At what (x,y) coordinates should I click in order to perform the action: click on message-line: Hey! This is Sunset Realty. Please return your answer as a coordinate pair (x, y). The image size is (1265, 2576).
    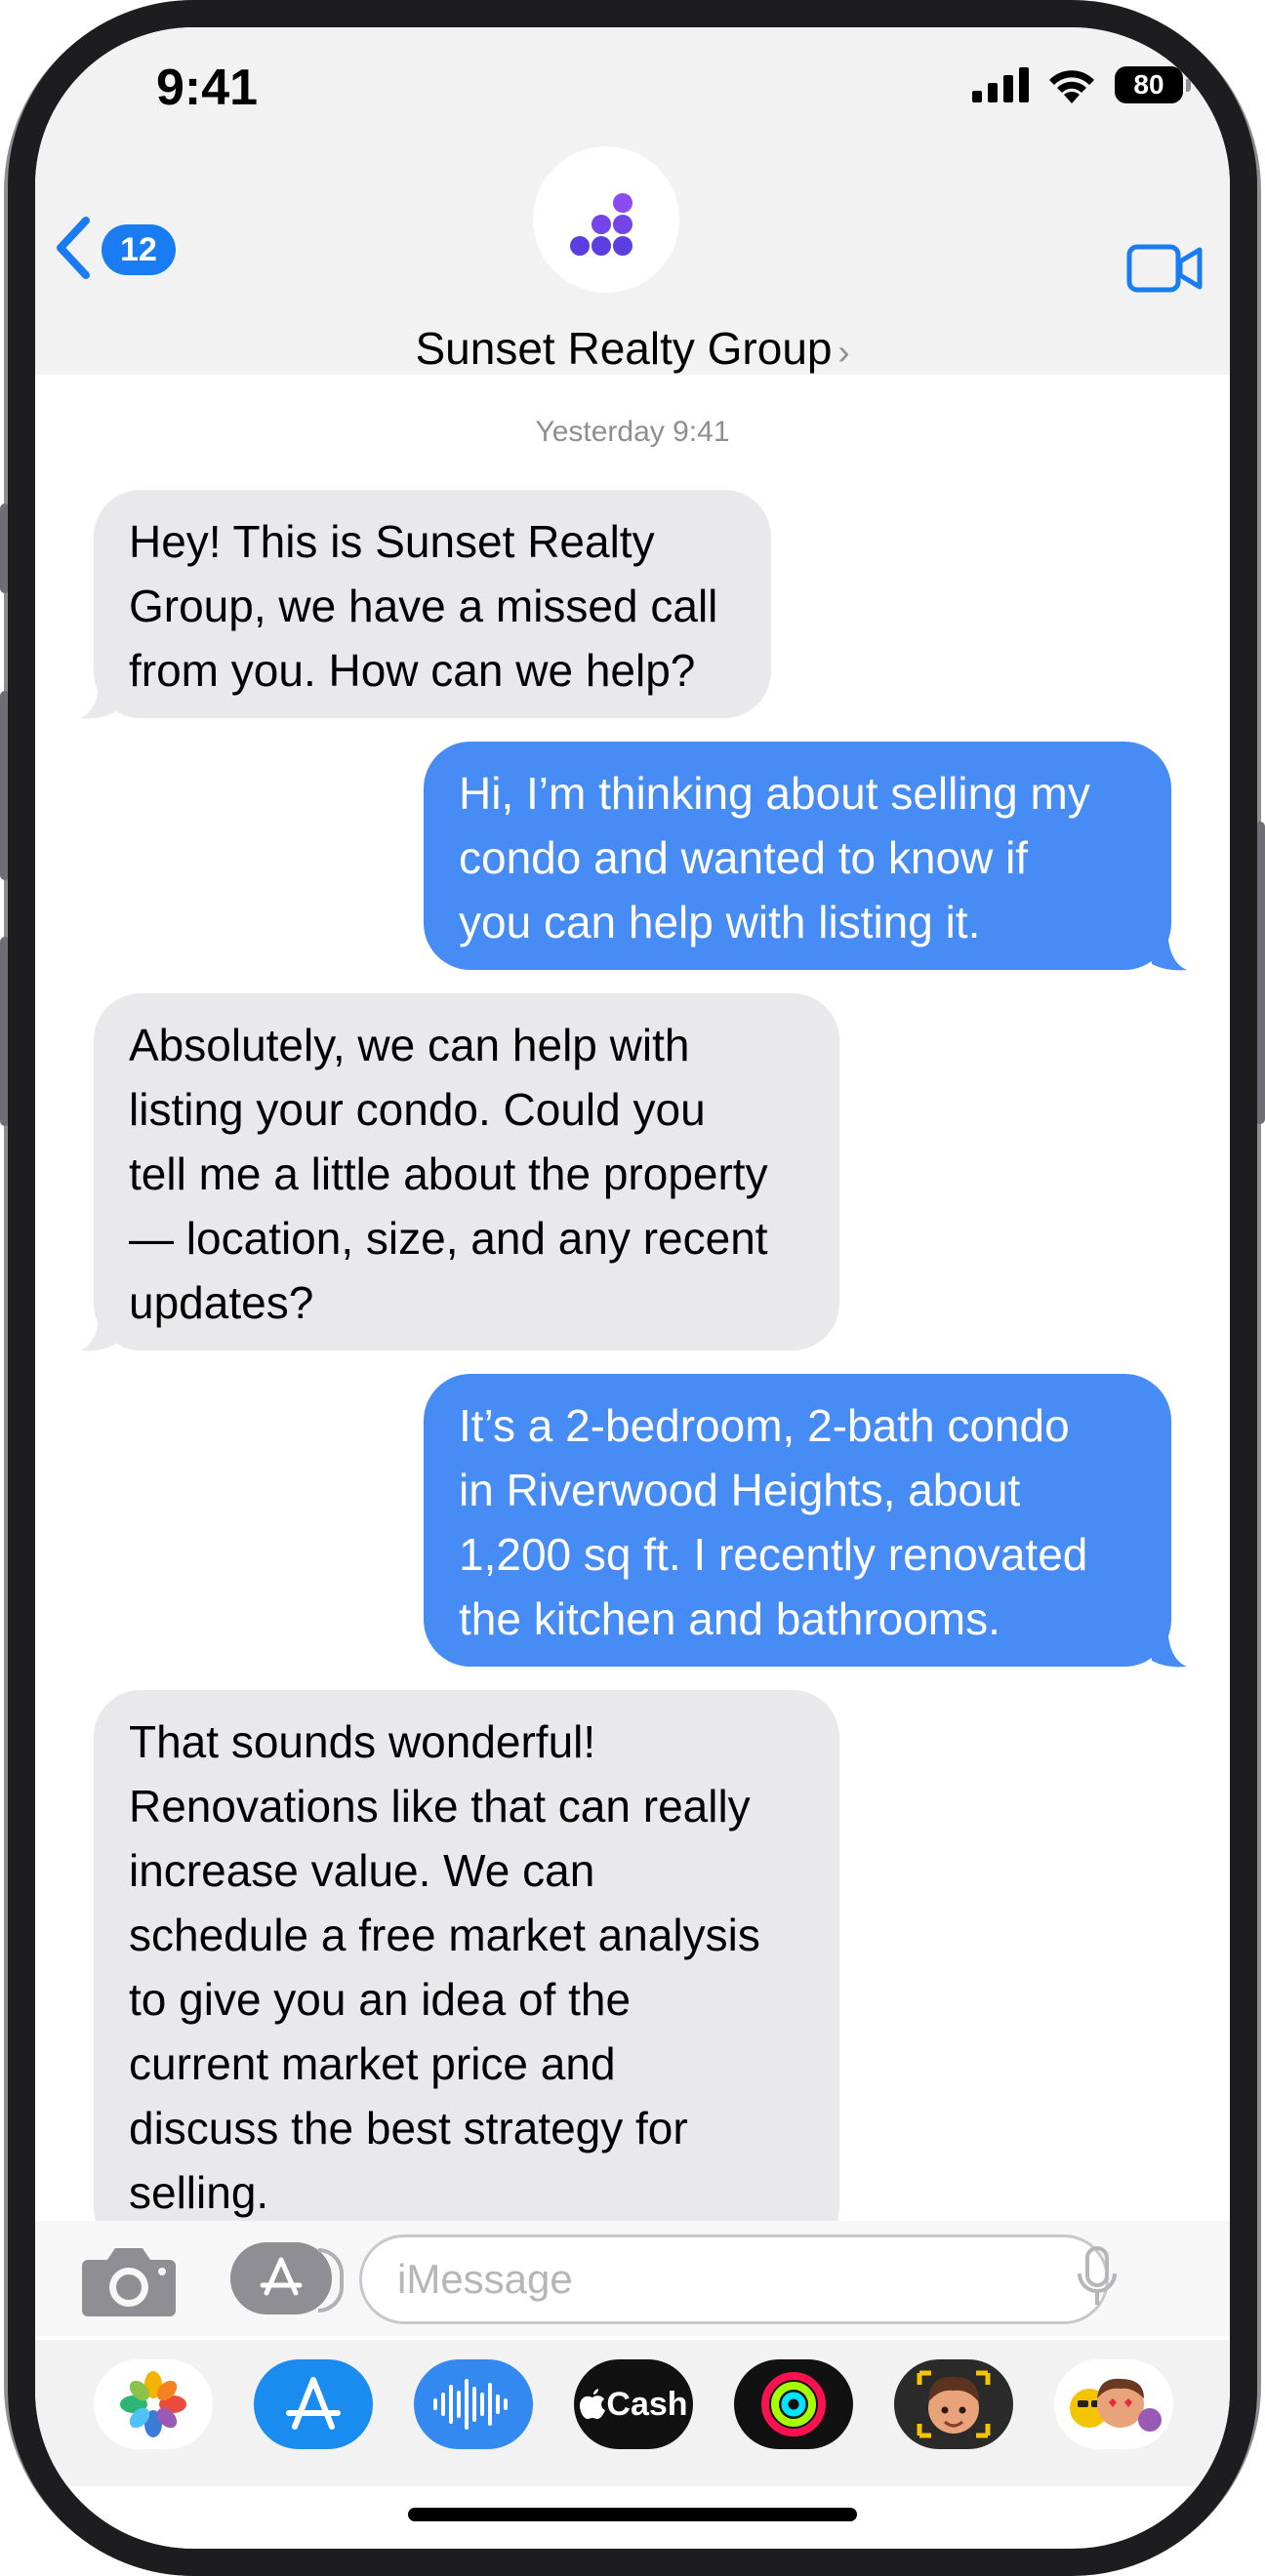
    Looking at the image, I should click on (392, 541).